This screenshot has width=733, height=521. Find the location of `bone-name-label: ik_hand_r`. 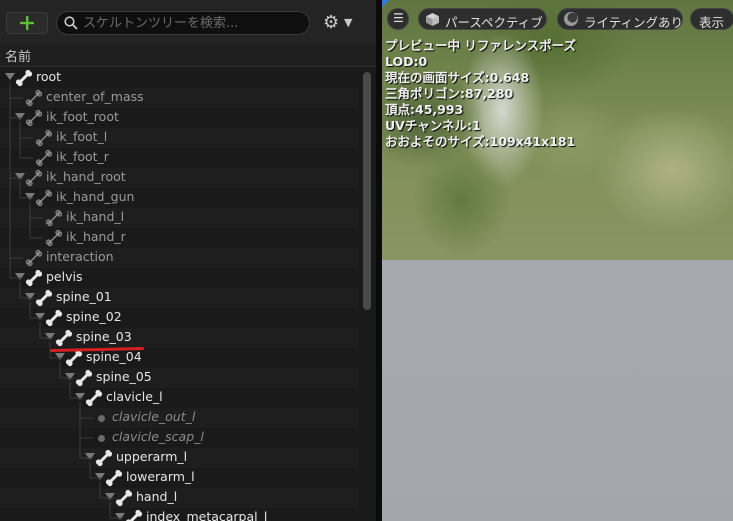

bone-name-label: ik_hand_r is located at coordinates (96, 236).